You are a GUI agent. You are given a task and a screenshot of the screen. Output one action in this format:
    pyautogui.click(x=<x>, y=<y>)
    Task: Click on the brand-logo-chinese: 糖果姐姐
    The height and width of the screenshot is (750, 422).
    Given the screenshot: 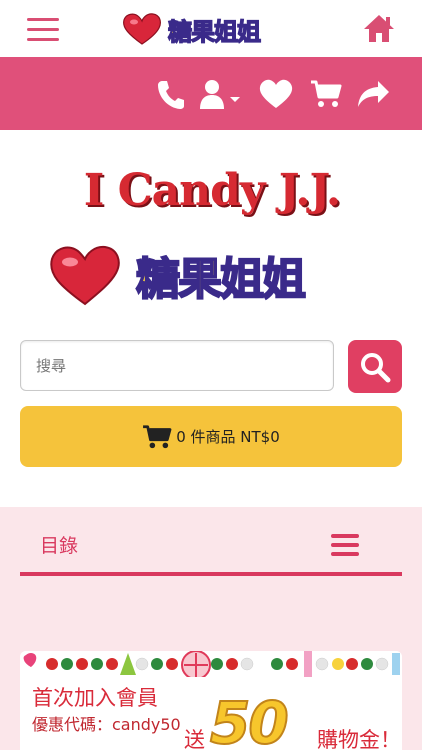 What is the action you would take?
    pyautogui.click(x=213, y=275)
    